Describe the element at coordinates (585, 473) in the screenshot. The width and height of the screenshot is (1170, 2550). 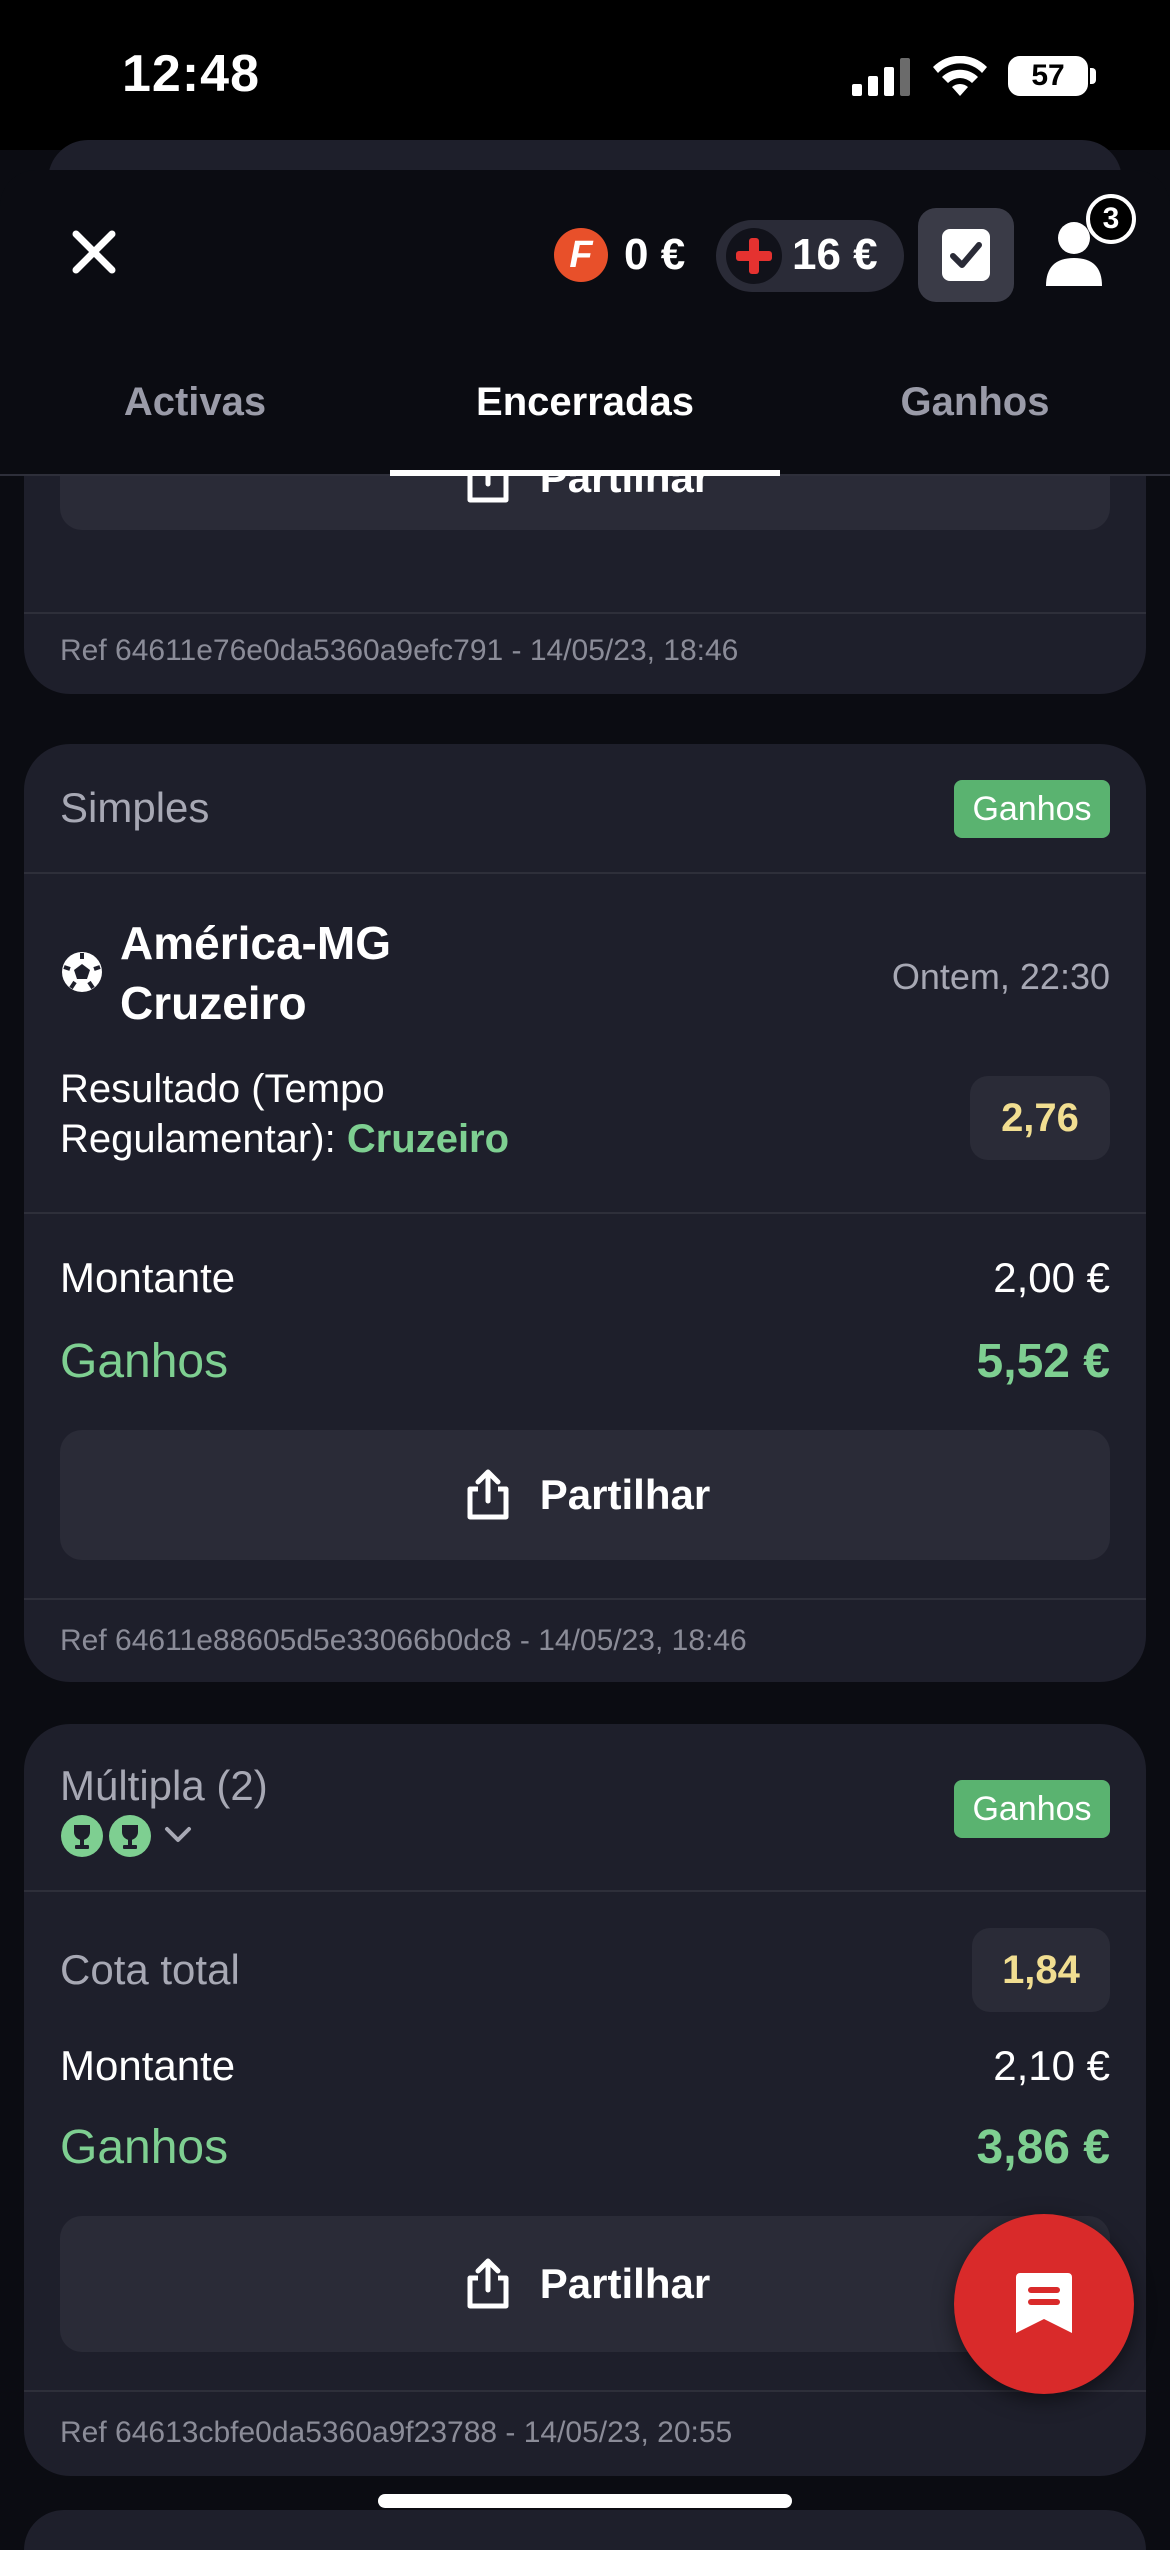
I see `tab-active-indicator` at that location.